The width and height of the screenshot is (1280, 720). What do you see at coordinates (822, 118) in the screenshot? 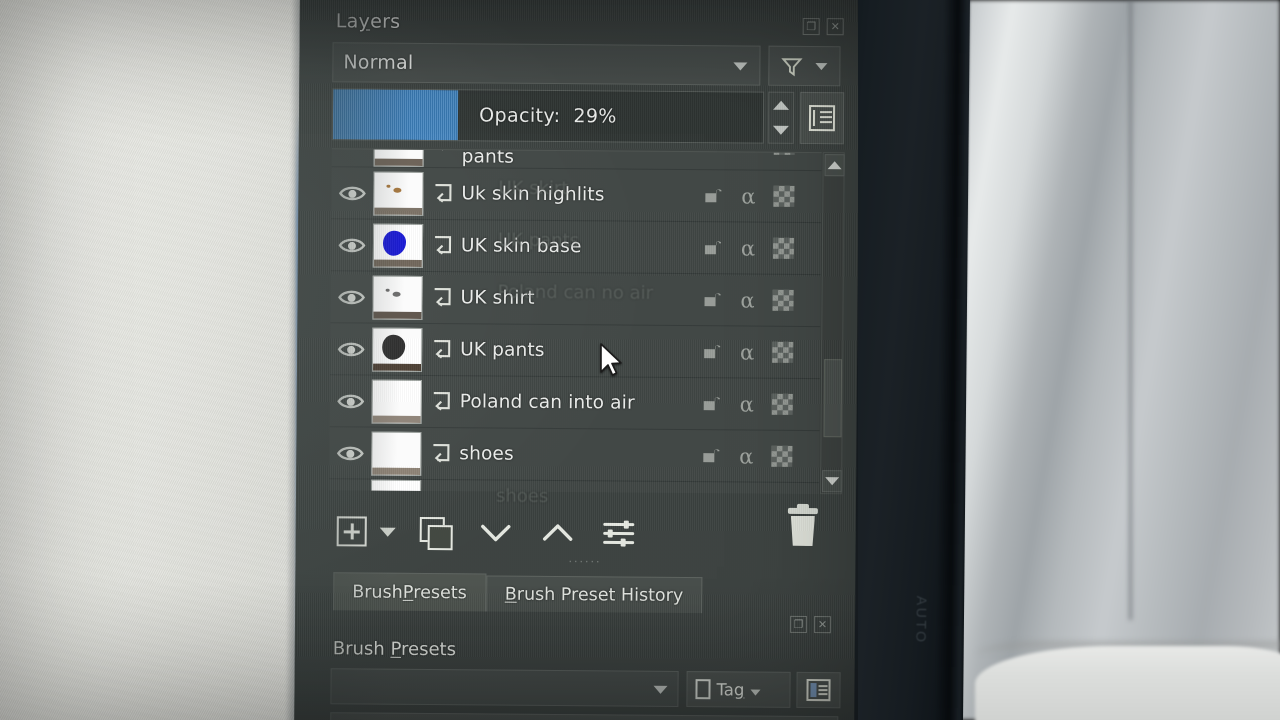
I see `layer-properties-toggle` at bounding box center [822, 118].